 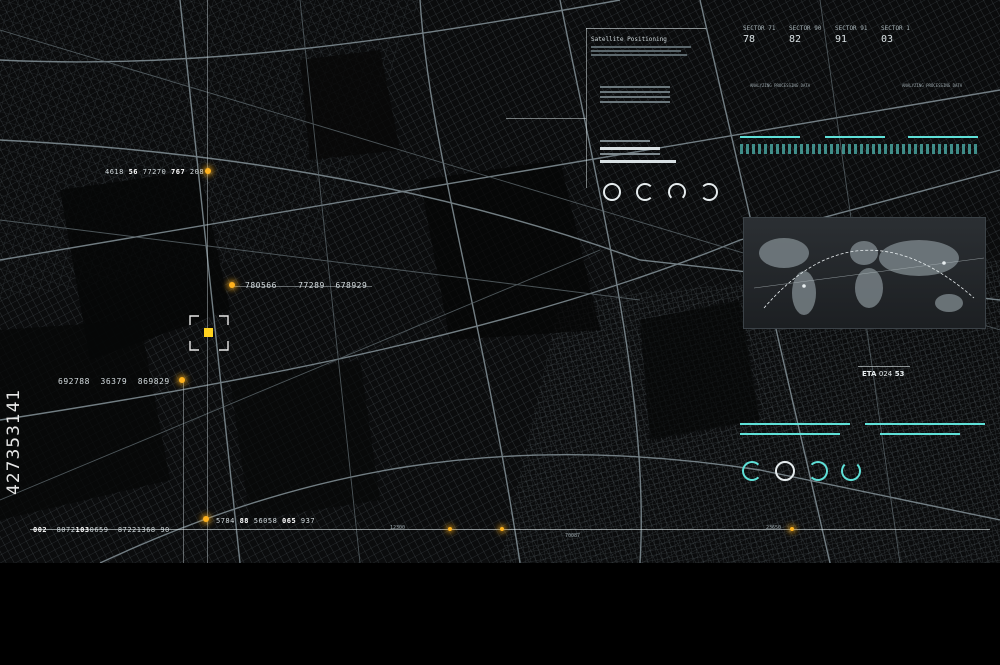 I want to click on eta-readout: ETA 024 53, so click(x=883, y=374).